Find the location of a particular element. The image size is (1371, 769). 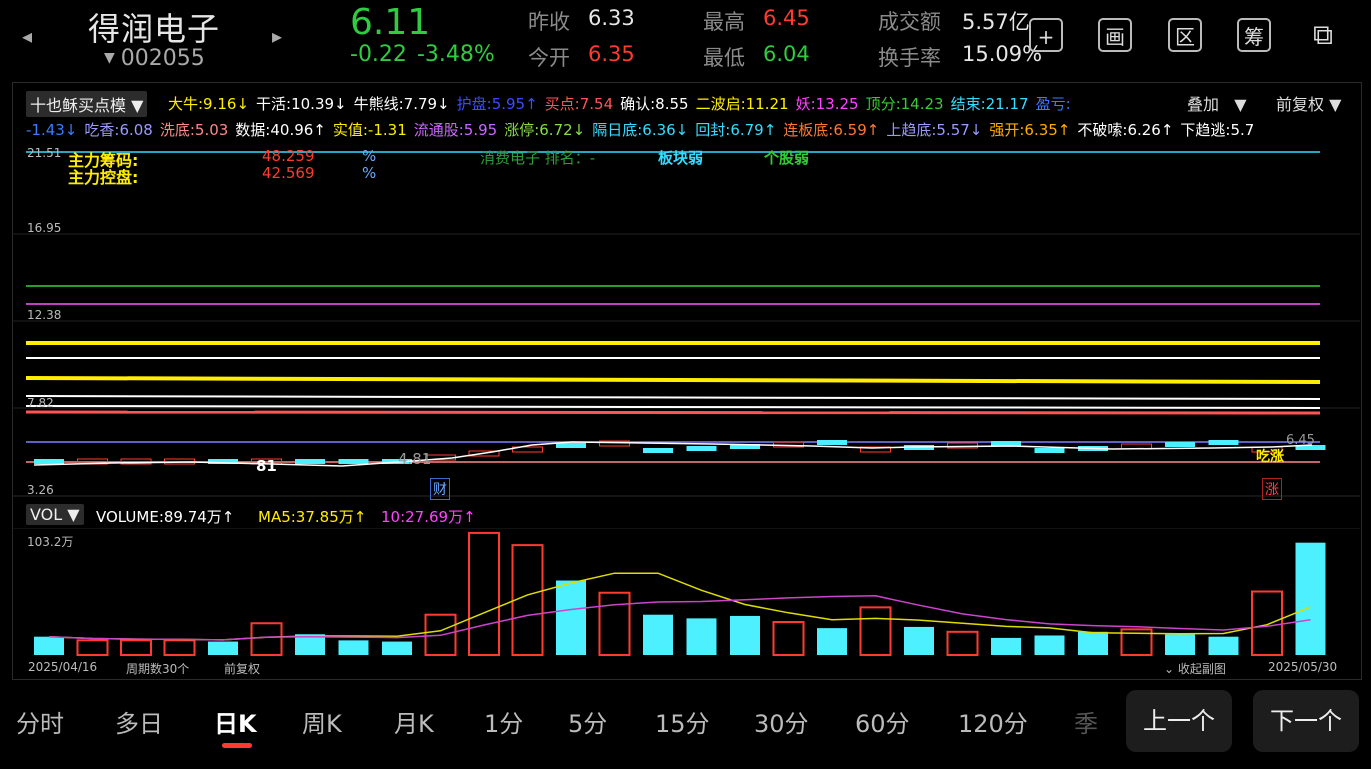

ma5-value: MA5:37.85万↑ is located at coordinates (312, 517).